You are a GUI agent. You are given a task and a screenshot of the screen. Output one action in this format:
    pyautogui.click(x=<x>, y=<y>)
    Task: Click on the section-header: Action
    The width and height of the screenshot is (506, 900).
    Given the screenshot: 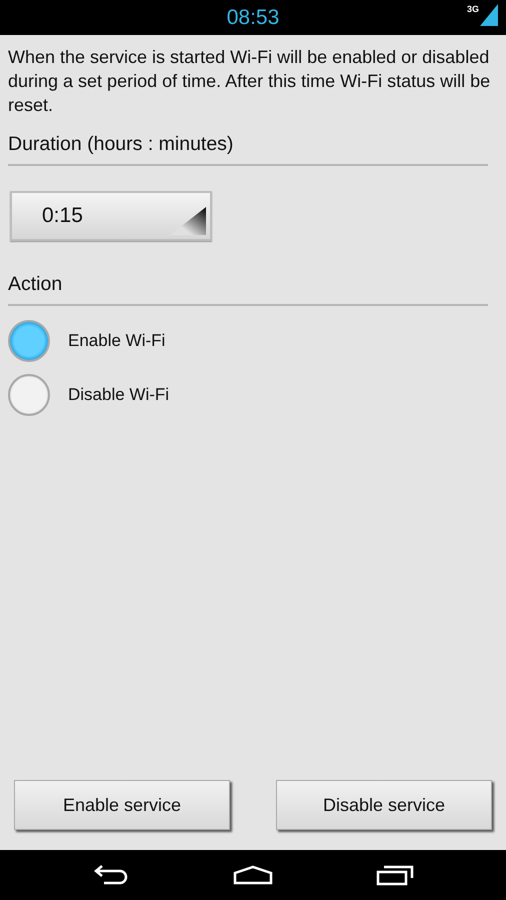 What is the action you would take?
    pyautogui.click(x=35, y=284)
    